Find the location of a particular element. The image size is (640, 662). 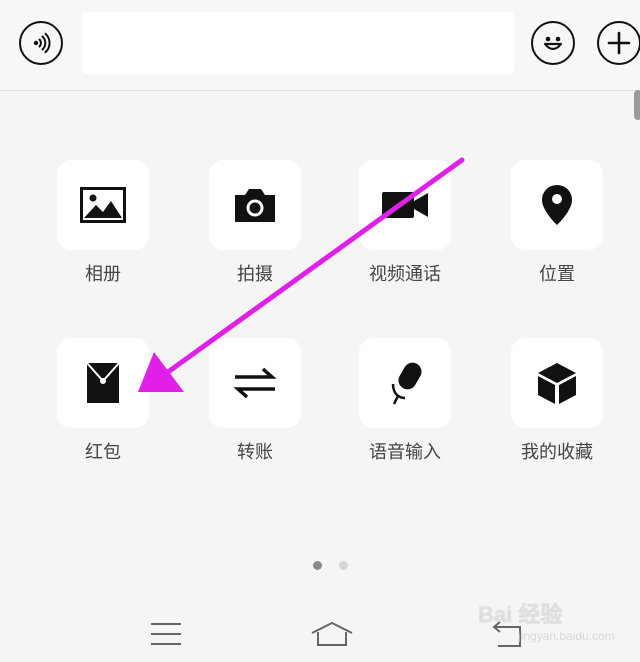

video-camera-icon is located at coordinates (405, 205).